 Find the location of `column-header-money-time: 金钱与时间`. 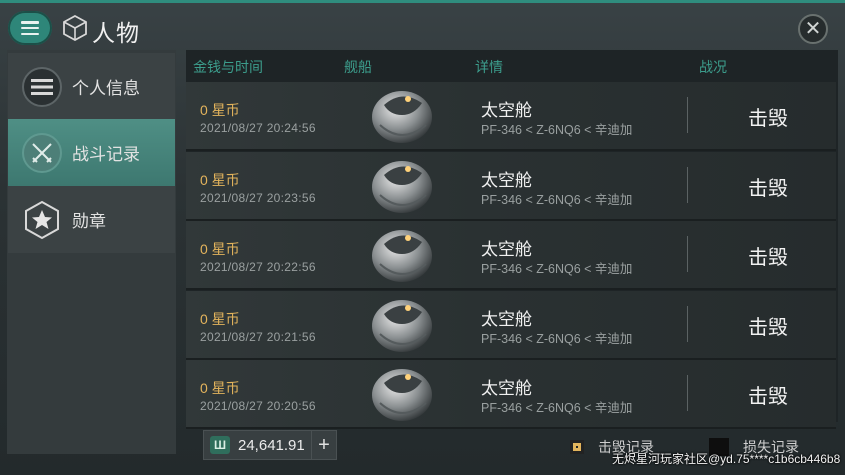

column-header-money-time: 金钱与时间 is located at coordinates (228, 67).